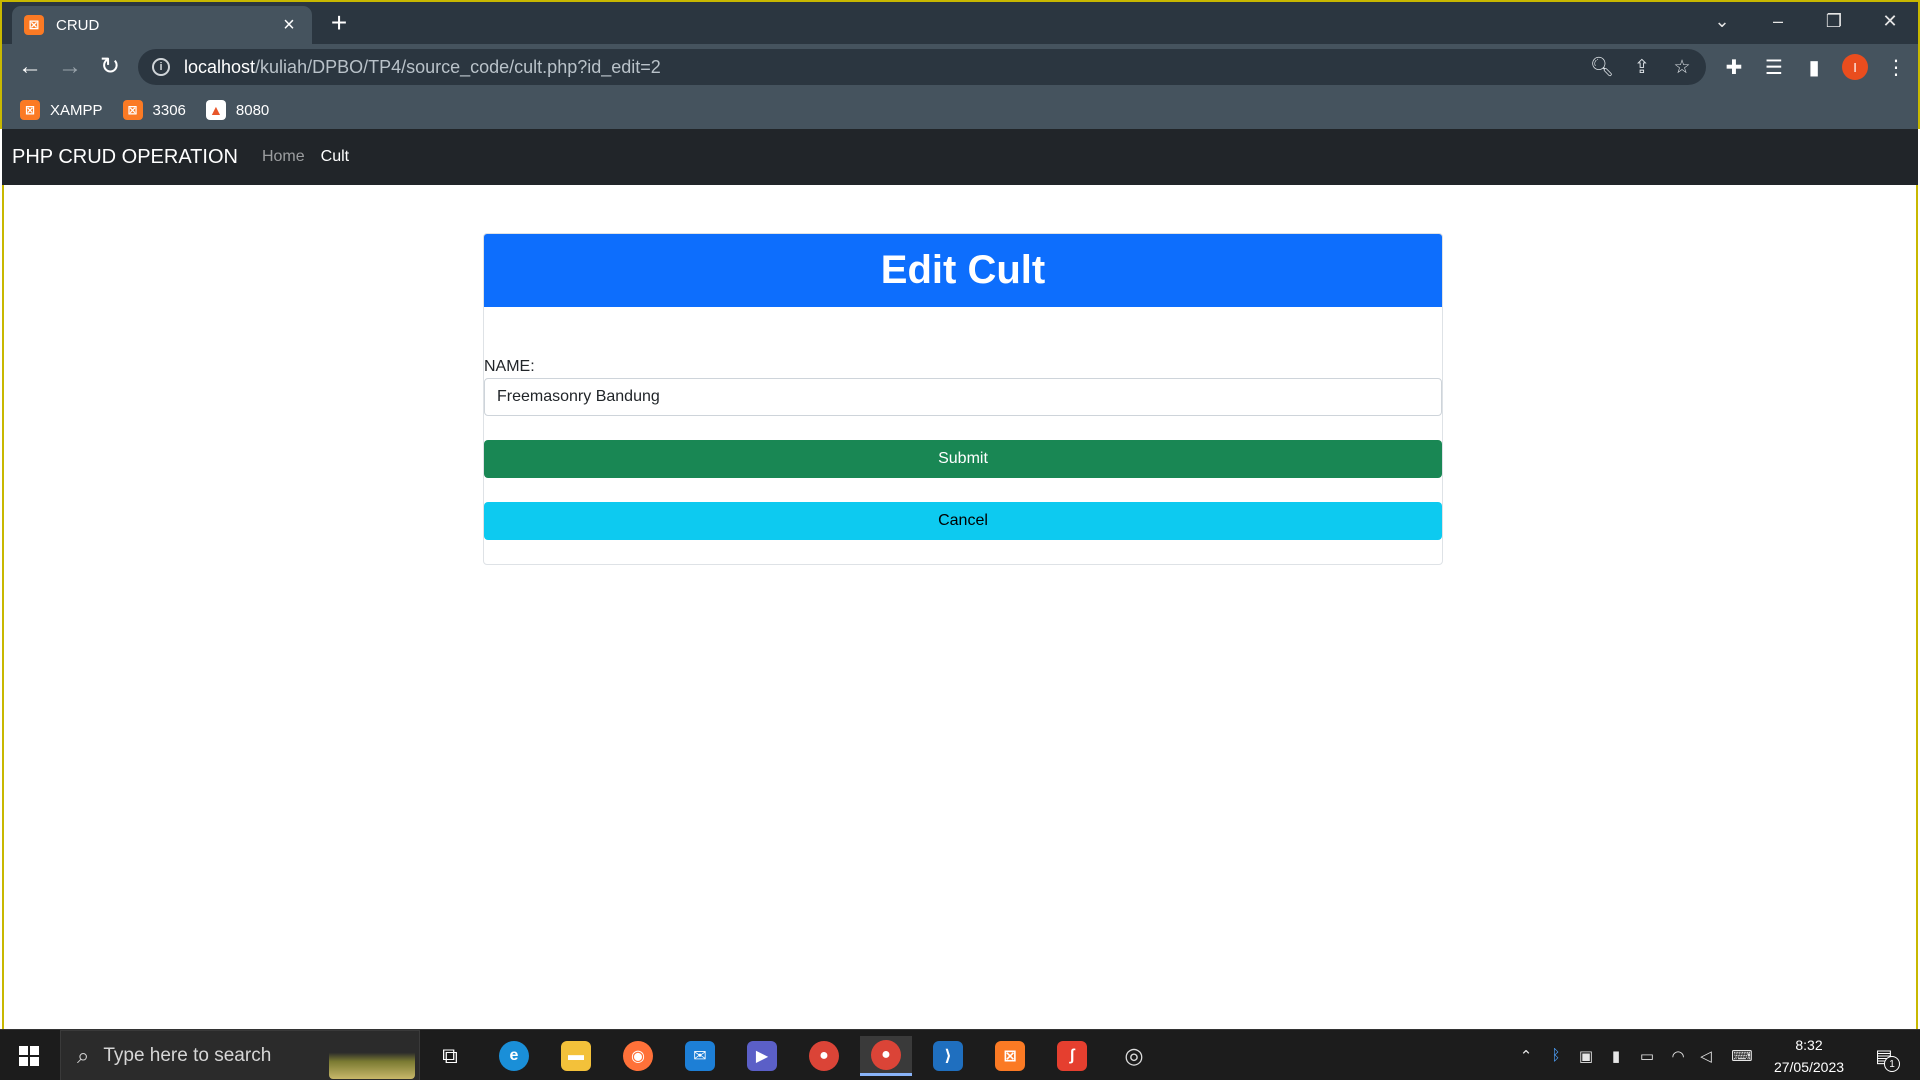 This screenshot has width=1920, height=1080. I want to click on submit-button: Submit, so click(963, 459).